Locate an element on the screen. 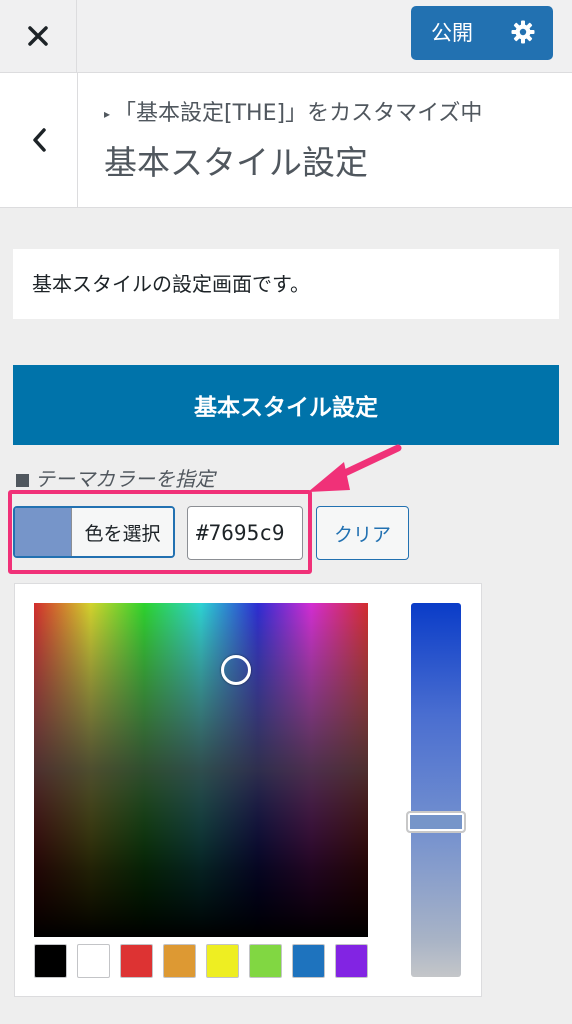 This screenshot has width=572, height=1024. section-description: 基本スタイルの設定画面です。 is located at coordinates (286, 284).